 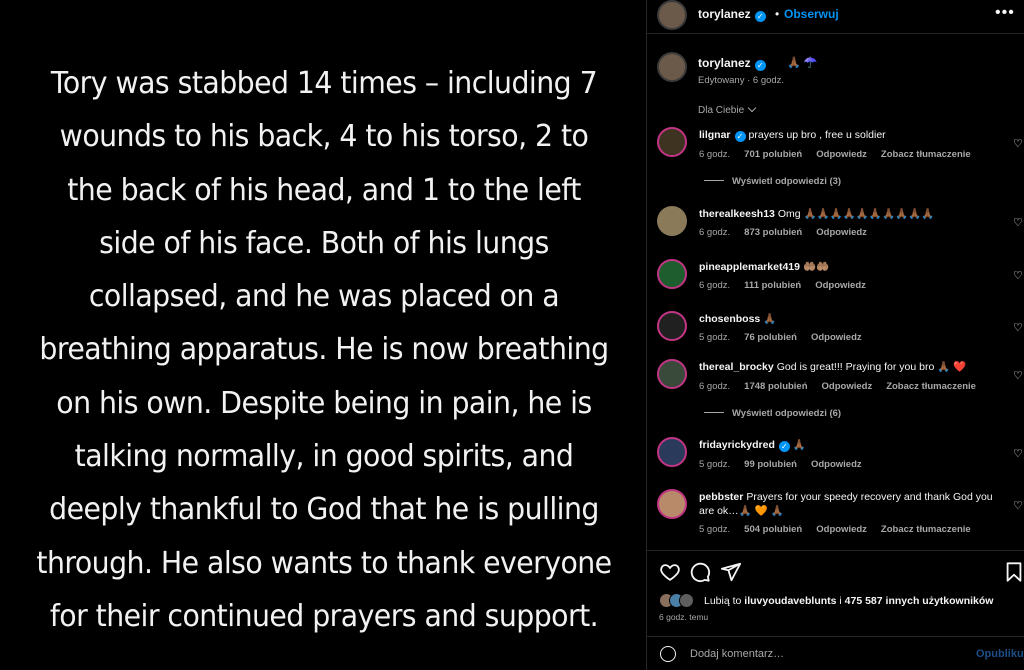 I want to click on likers-avatars, so click(x=679, y=601).